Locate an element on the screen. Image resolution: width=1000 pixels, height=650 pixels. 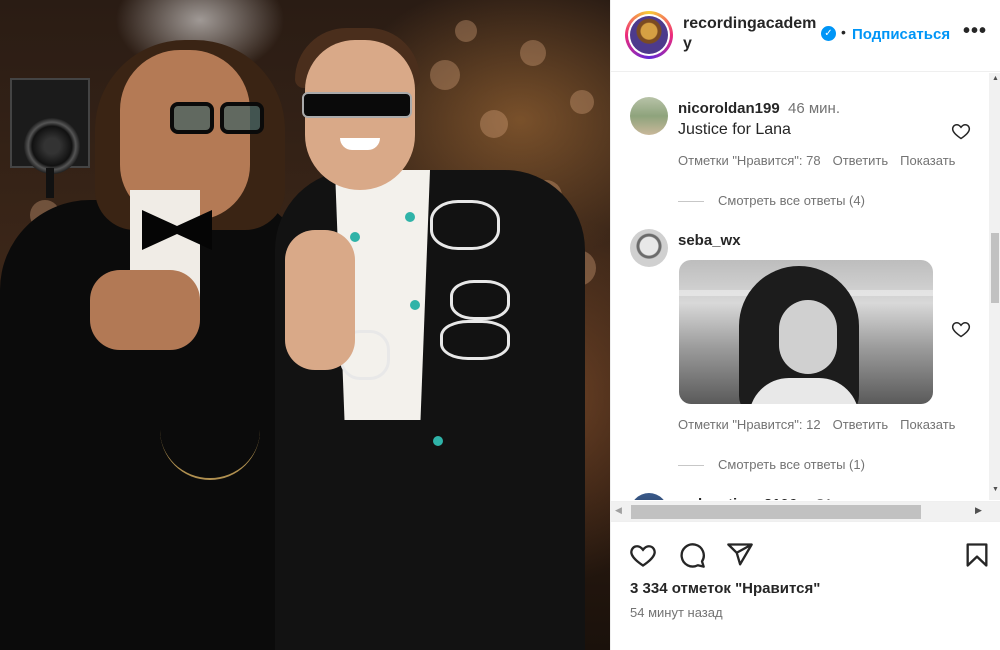
comment-username: nicoroldan199 is located at coordinates (729, 108).